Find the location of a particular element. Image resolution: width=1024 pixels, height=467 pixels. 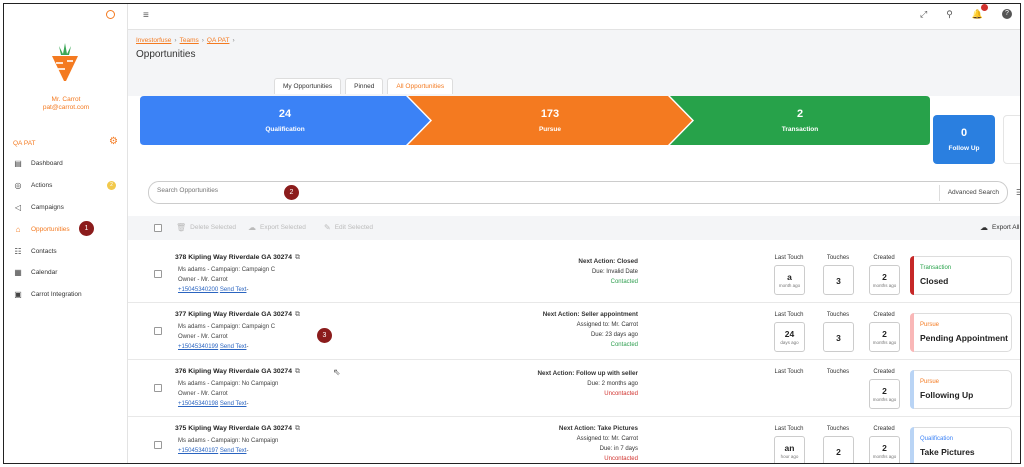

filter-icon: ☰ is located at coordinates (1018, 192).